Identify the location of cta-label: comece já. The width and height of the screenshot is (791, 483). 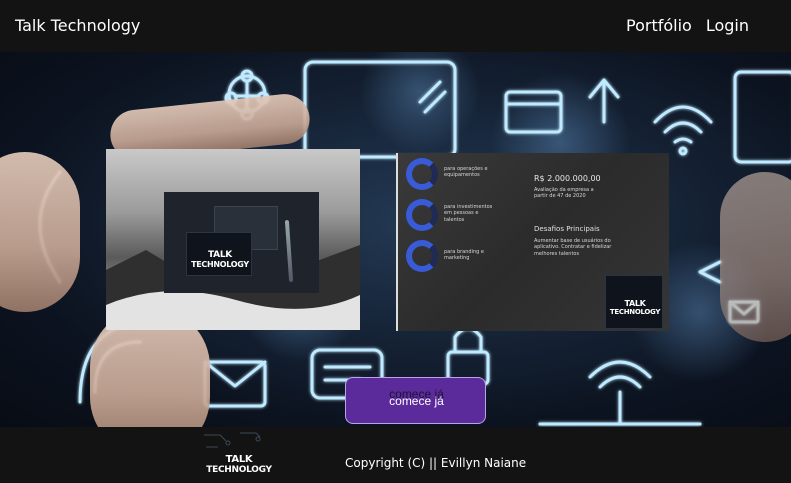
(416, 401).